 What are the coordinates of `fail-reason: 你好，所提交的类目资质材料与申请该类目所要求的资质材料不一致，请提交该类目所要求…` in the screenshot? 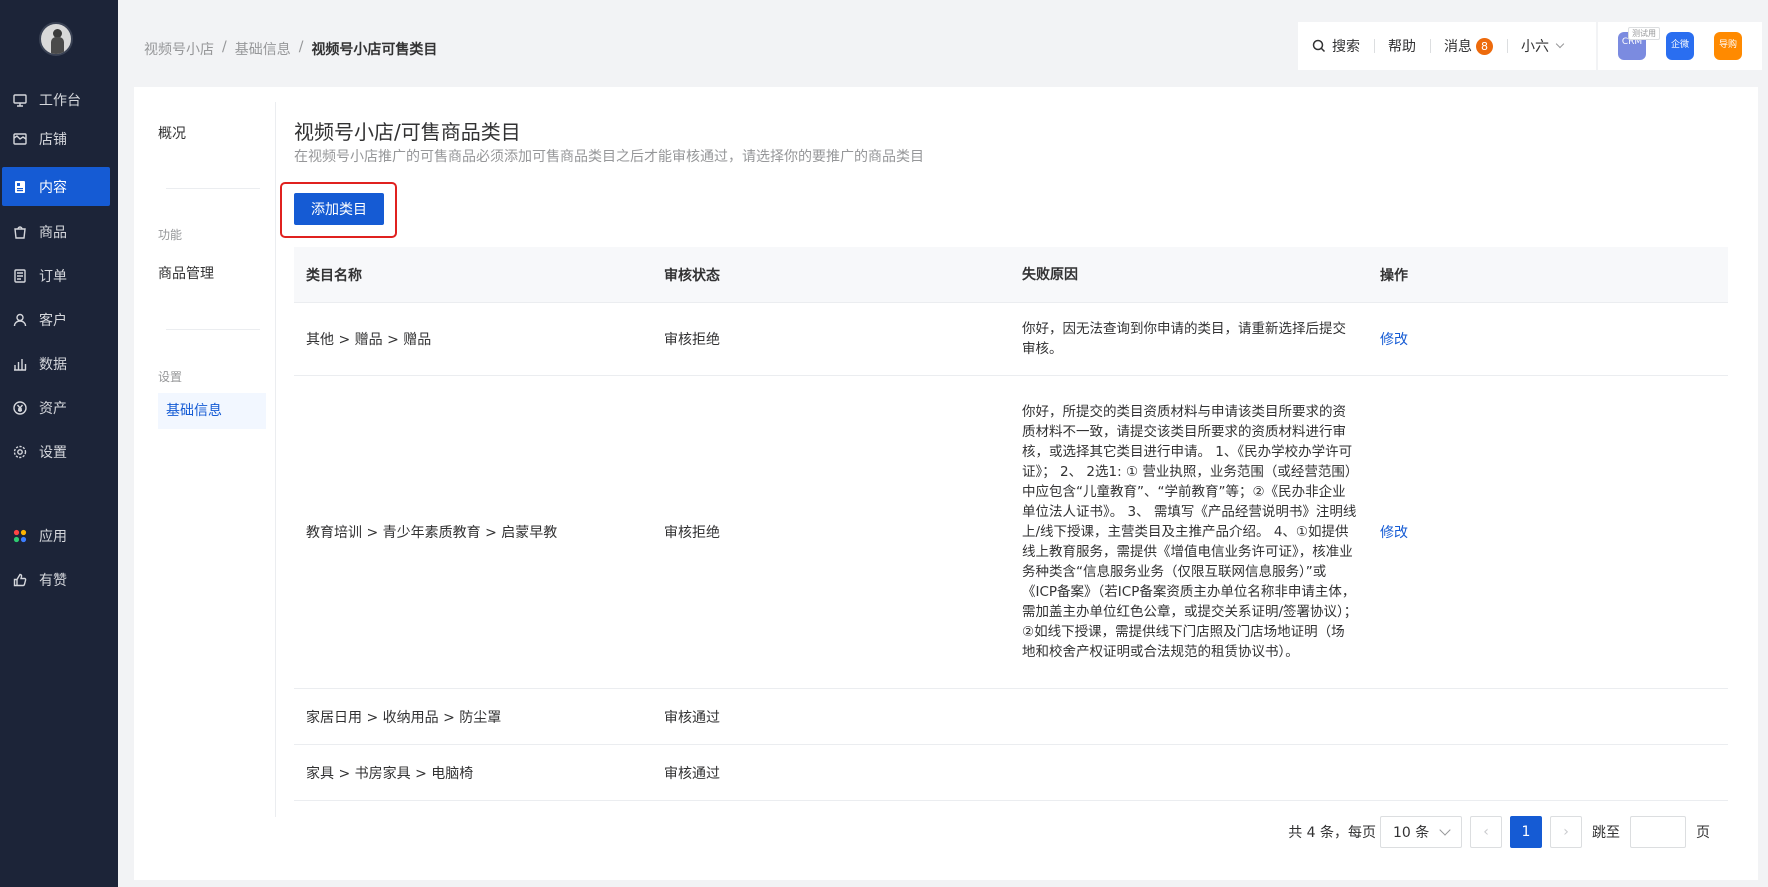 It's located at (1190, 532).